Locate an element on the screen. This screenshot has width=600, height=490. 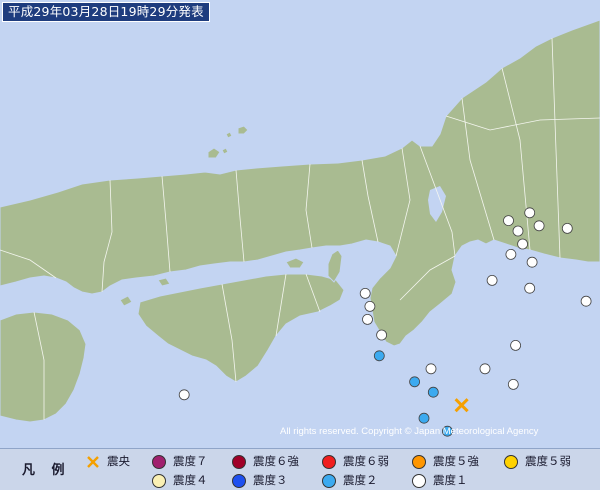
legend-item-intensity-4: 震度４ is located at coordinates (180, 480).